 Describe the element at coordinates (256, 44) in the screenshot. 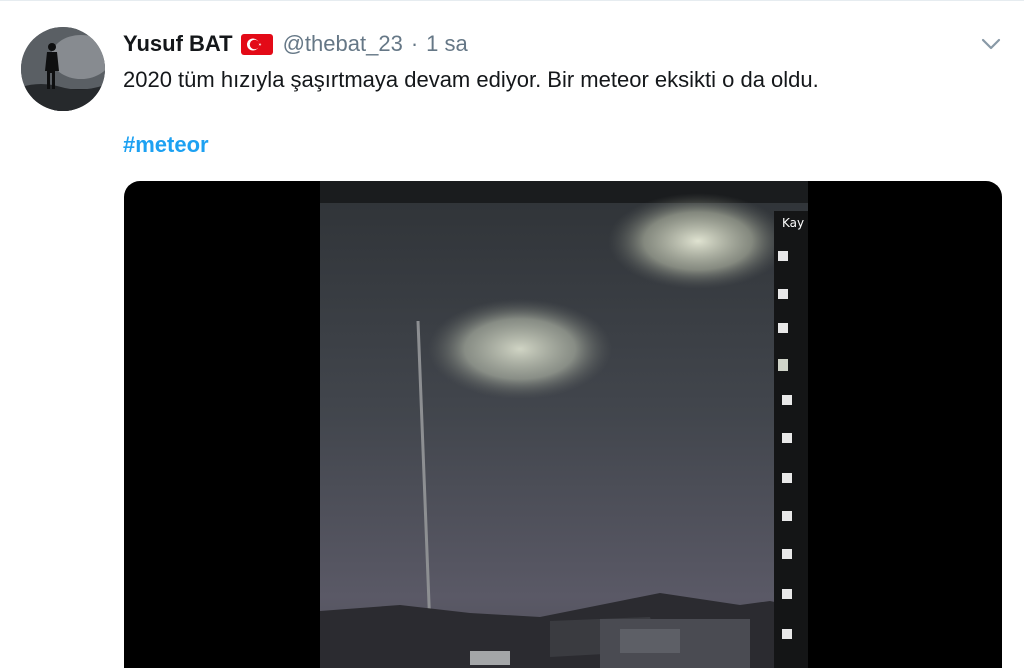

I see `turkey-flag-icon` at that location.